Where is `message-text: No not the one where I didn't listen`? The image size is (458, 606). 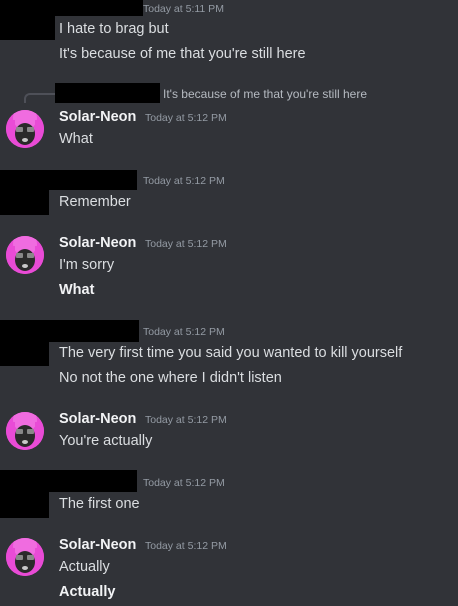 message-text: No not the one where I didn't listen is located at coordinates (170, 378).